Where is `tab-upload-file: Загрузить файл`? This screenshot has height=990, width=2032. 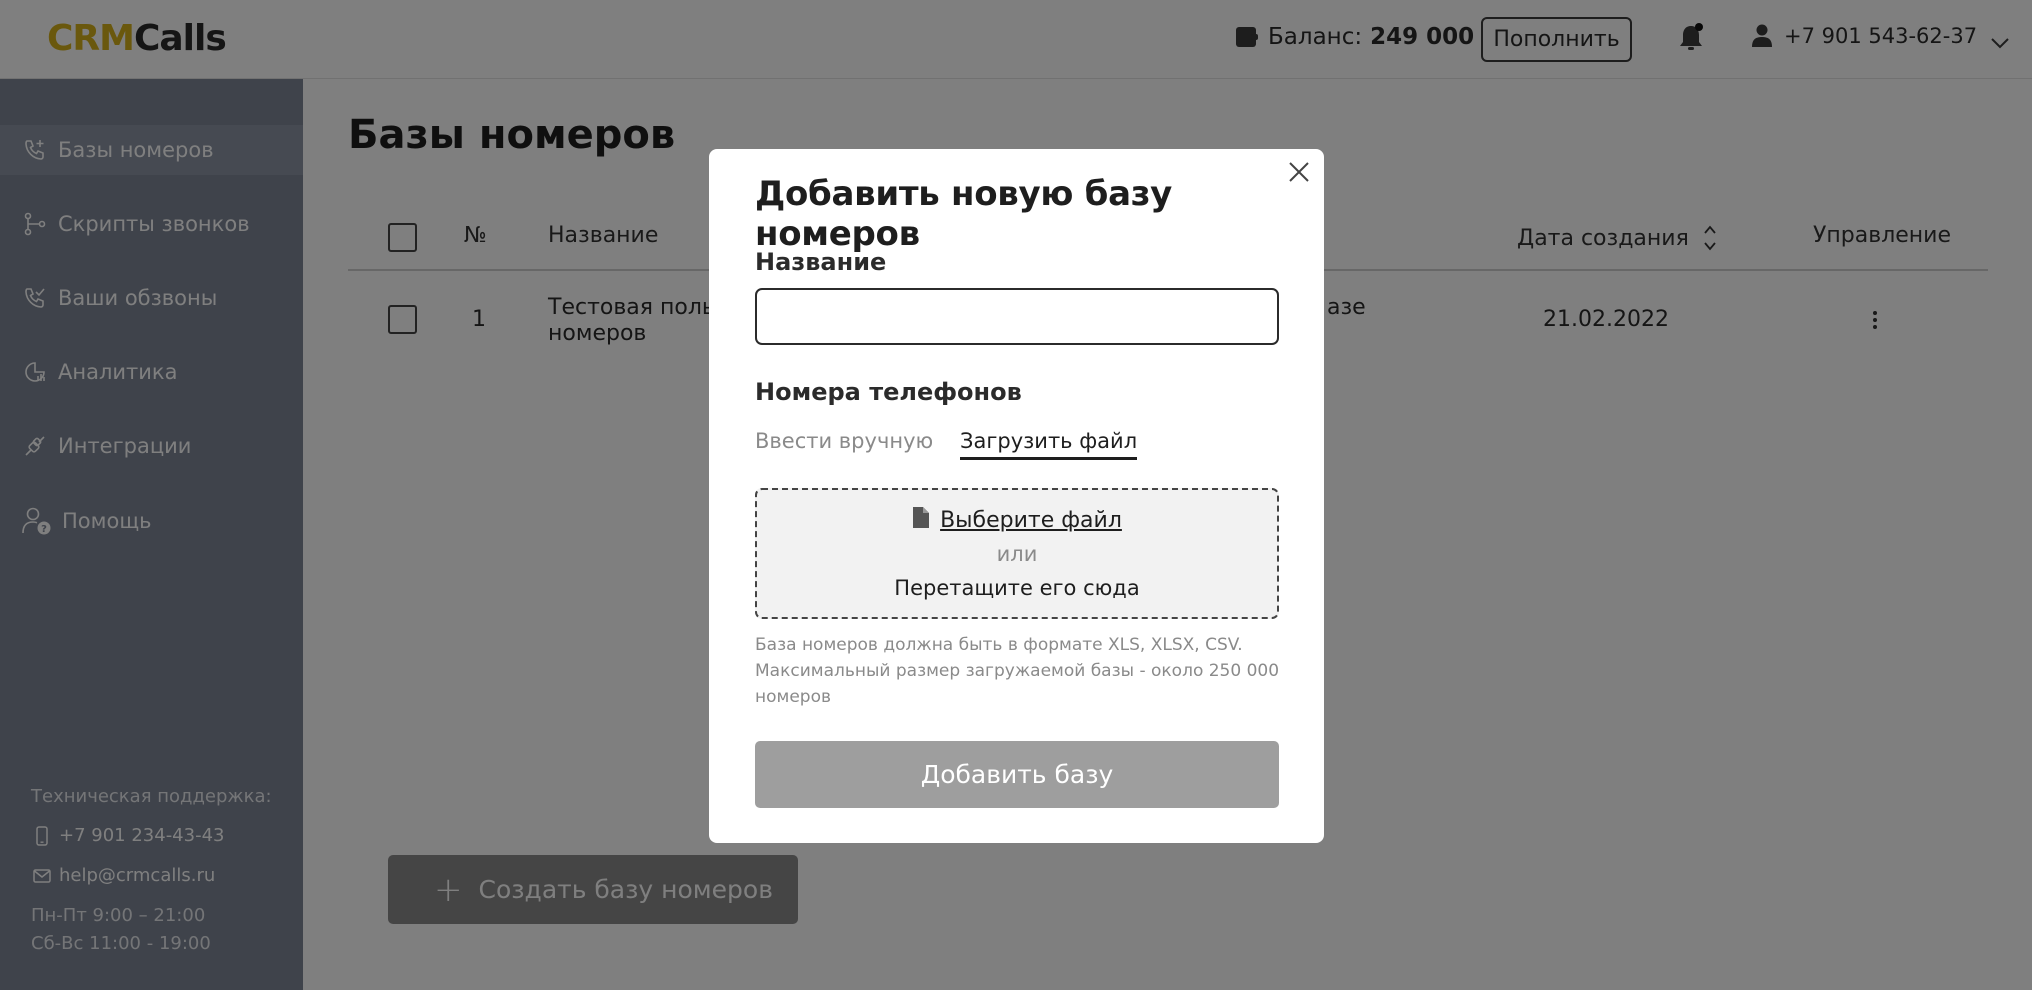
tab-upload-file: Загрузить файл is located at coordinates (1049, 444).